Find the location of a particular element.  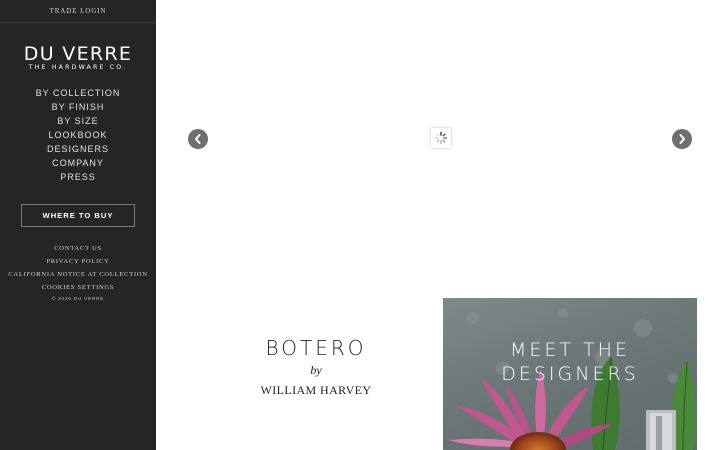

logo-wordmark: DU VERRE is located at coordinates (78, 54).